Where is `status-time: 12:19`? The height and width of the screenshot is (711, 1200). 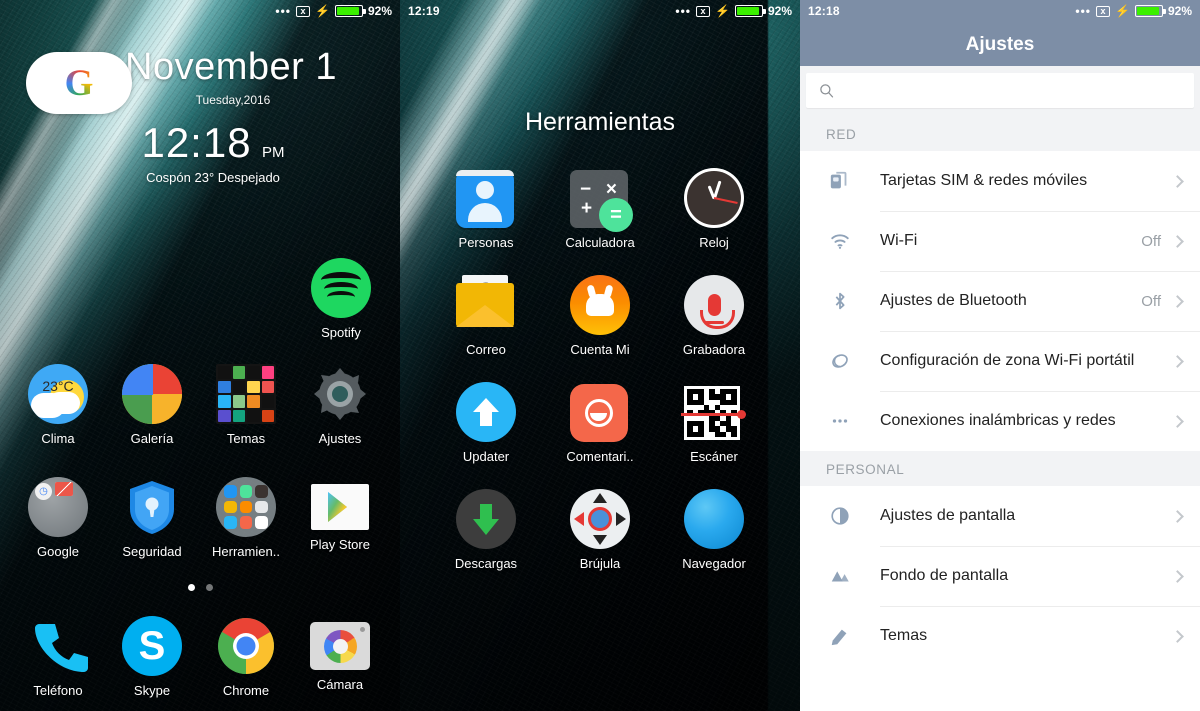 status-time: 12:19 is located at coordinates (424, 11).